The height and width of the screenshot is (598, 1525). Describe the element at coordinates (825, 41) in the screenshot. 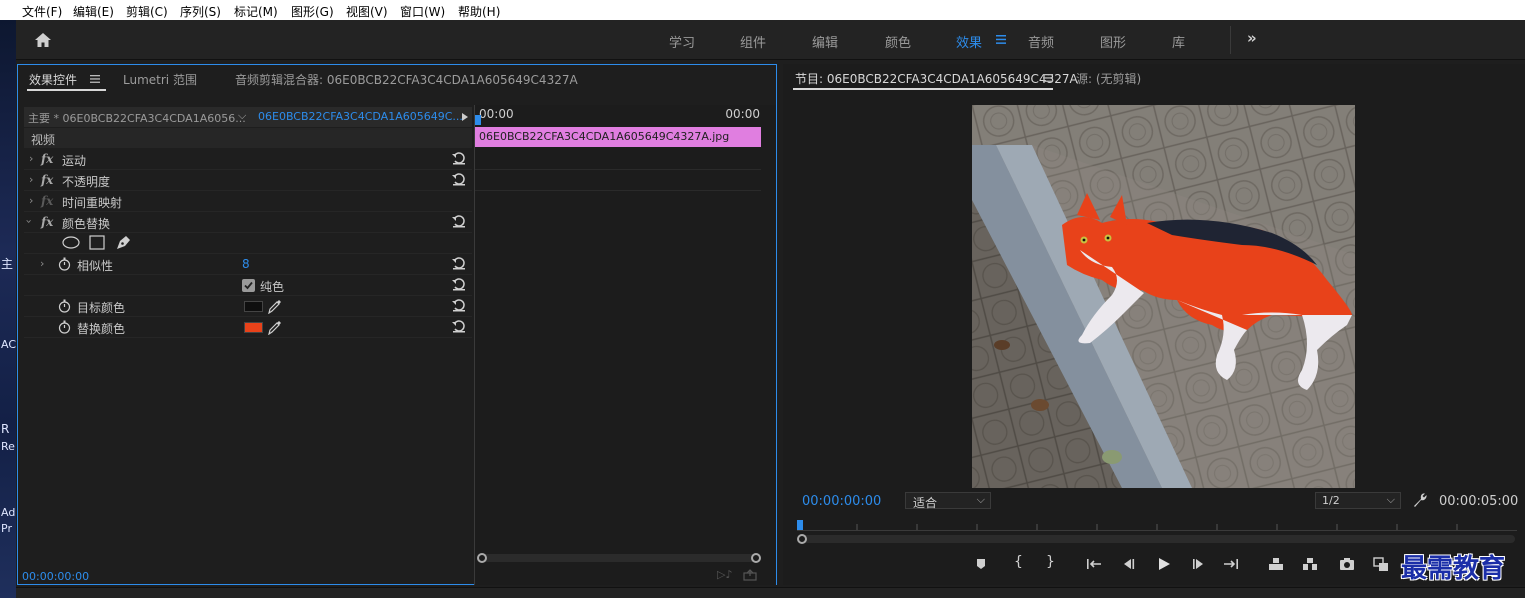

I see `workspace-editing: 编辑` at that location.